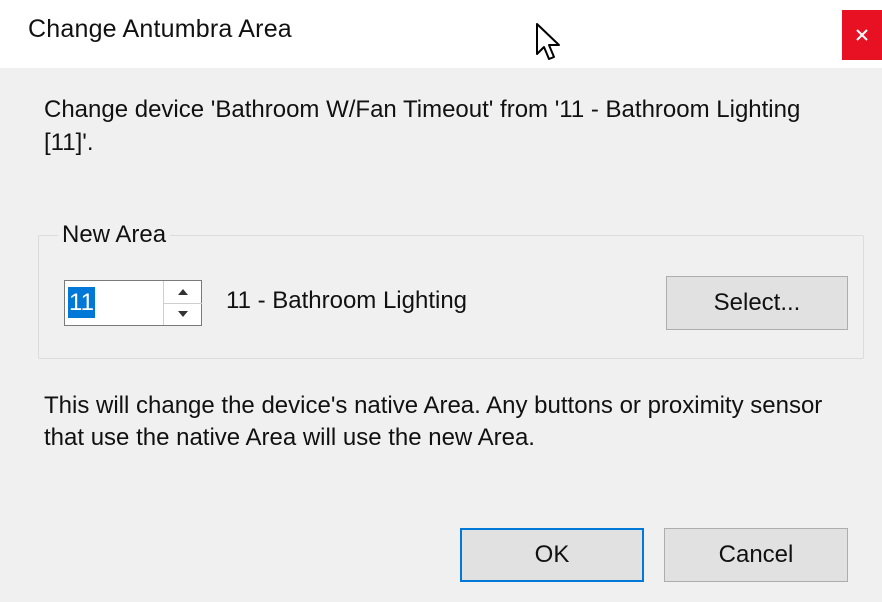 The width and height of the screenshot is (882, 602). I want to click on close-icon, so click(862, 35).